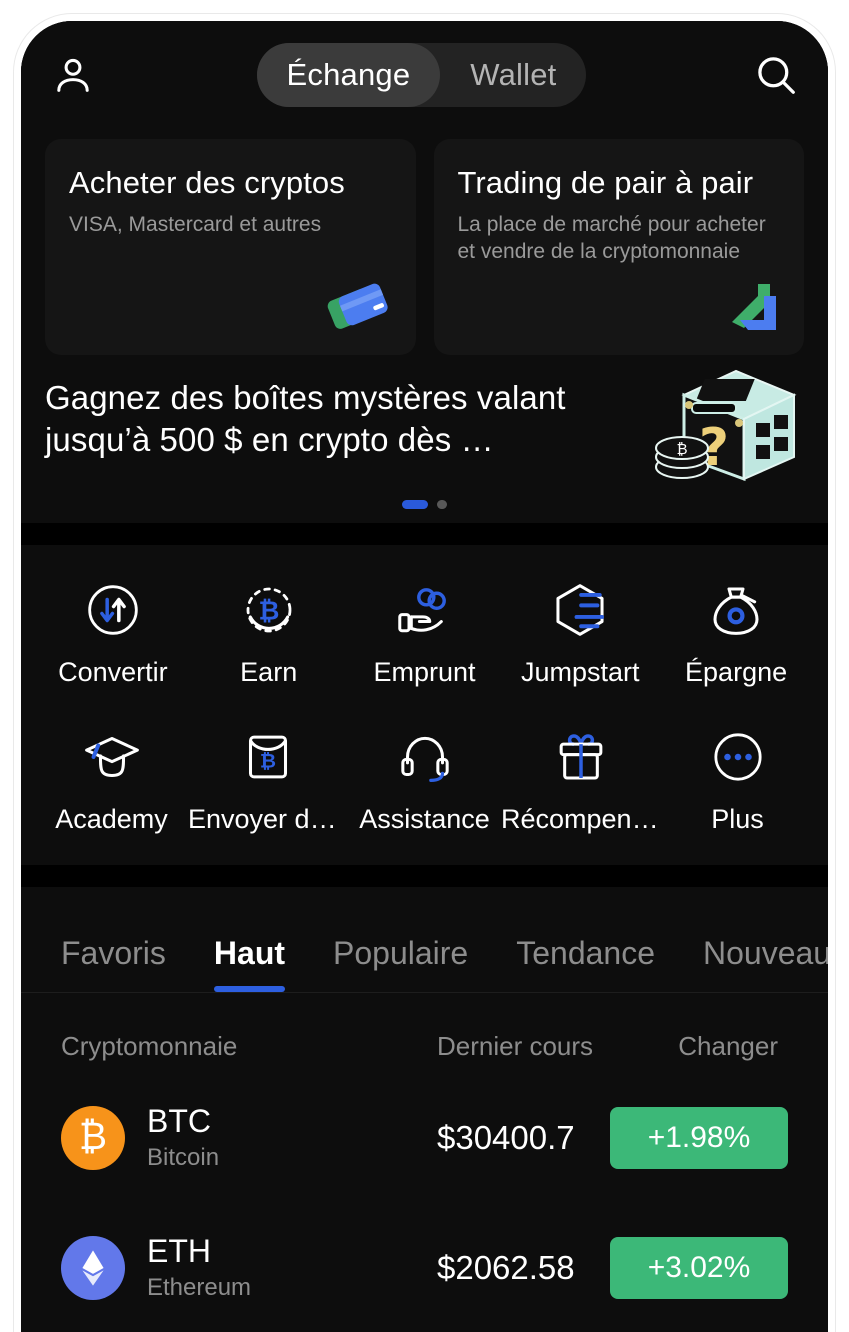 The image size is (849, 1332). I want to click on quick-action-convertir: Convertir, so click(113, 634).